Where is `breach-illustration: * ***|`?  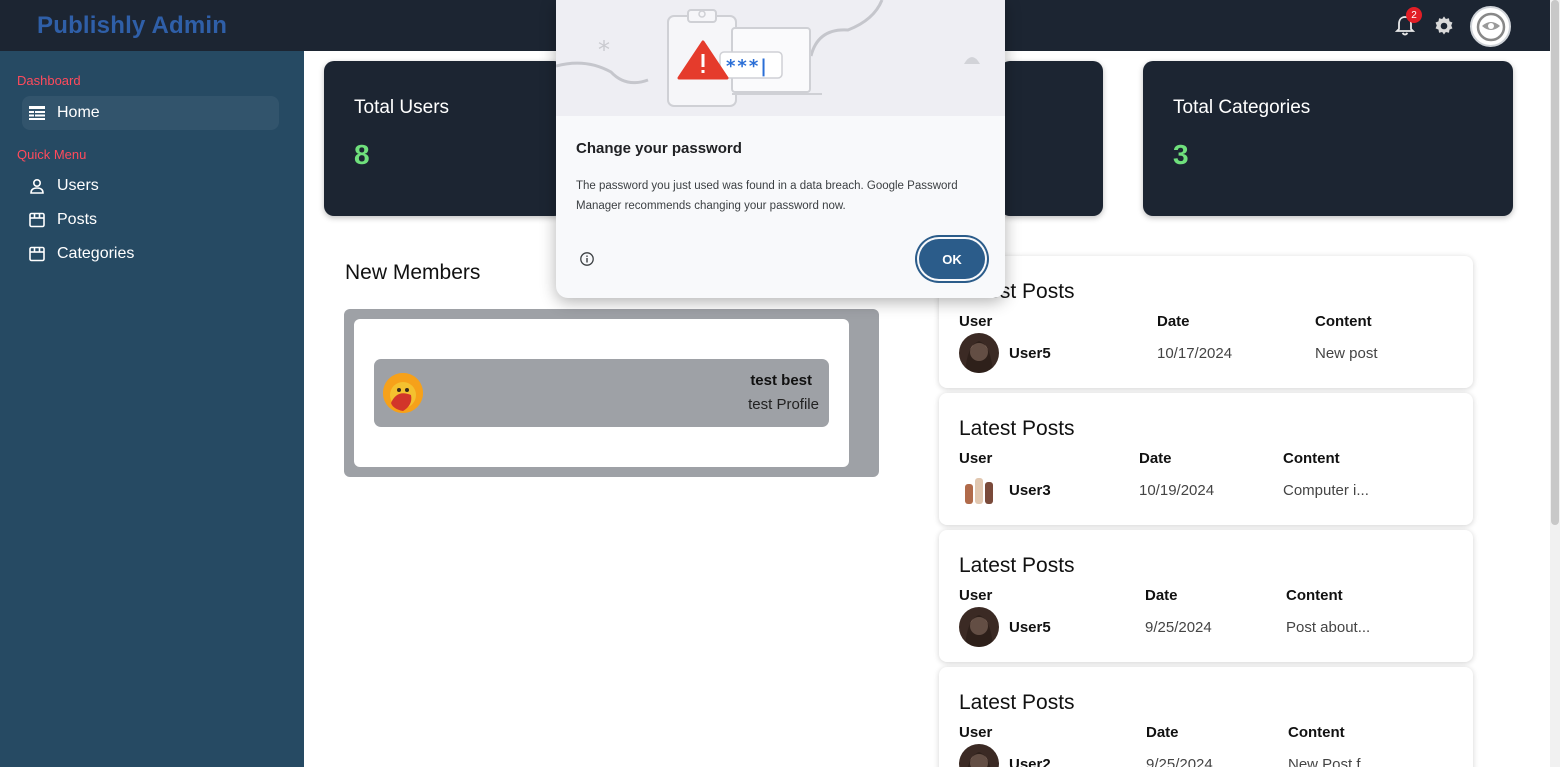
breach-illustration: * ***| is located at coordinates (780, 58).